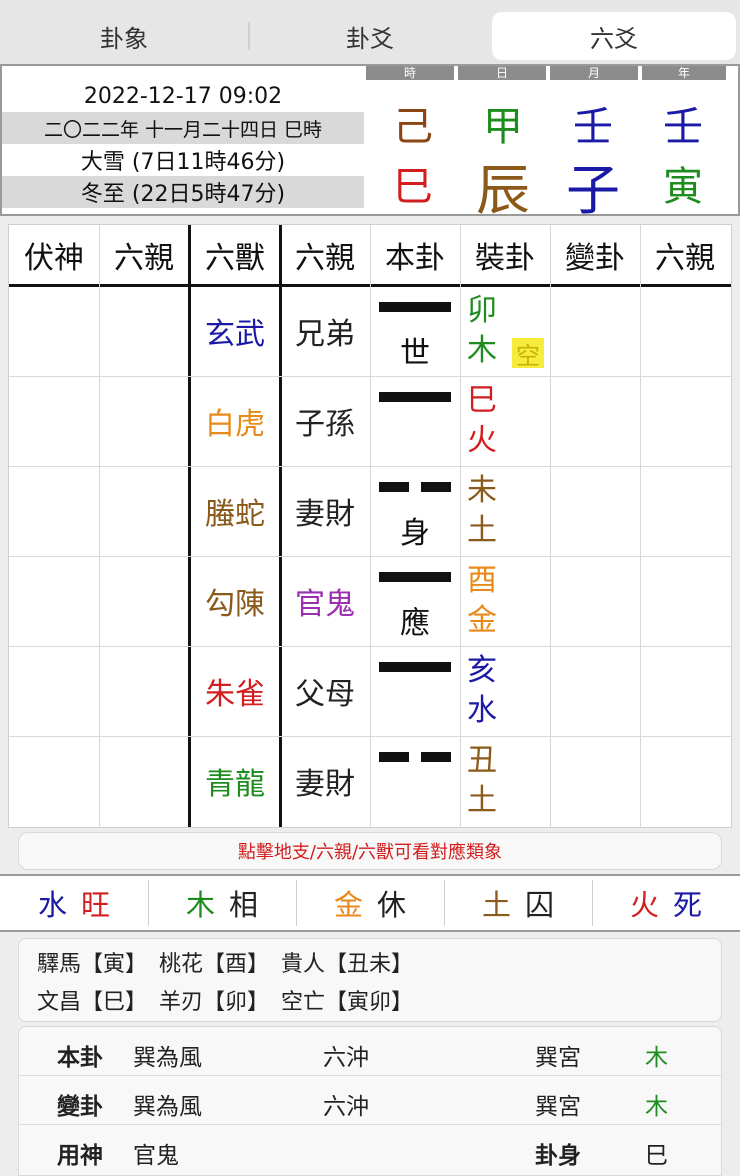 This screenshot has width=740, height=1176. I want to click on day-branch: 辰, so click(503, 190).